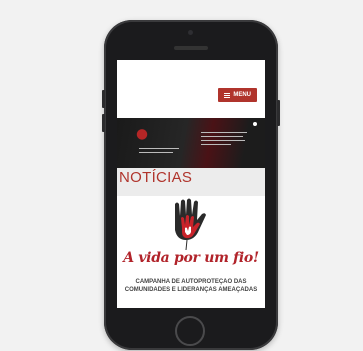 This screenshot has width=363, height=351. Describe the element at coordinates (191, 282) in the screenshot. I see `caption-line: CAMPANHA DE AUTOPROTEÇÃO DAS` at that location.